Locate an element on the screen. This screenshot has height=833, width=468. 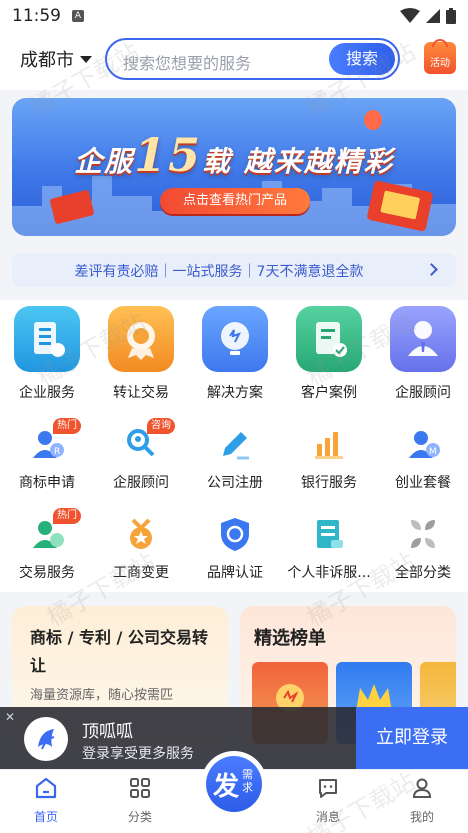
pen-icon is located at coordinates (235, 444).